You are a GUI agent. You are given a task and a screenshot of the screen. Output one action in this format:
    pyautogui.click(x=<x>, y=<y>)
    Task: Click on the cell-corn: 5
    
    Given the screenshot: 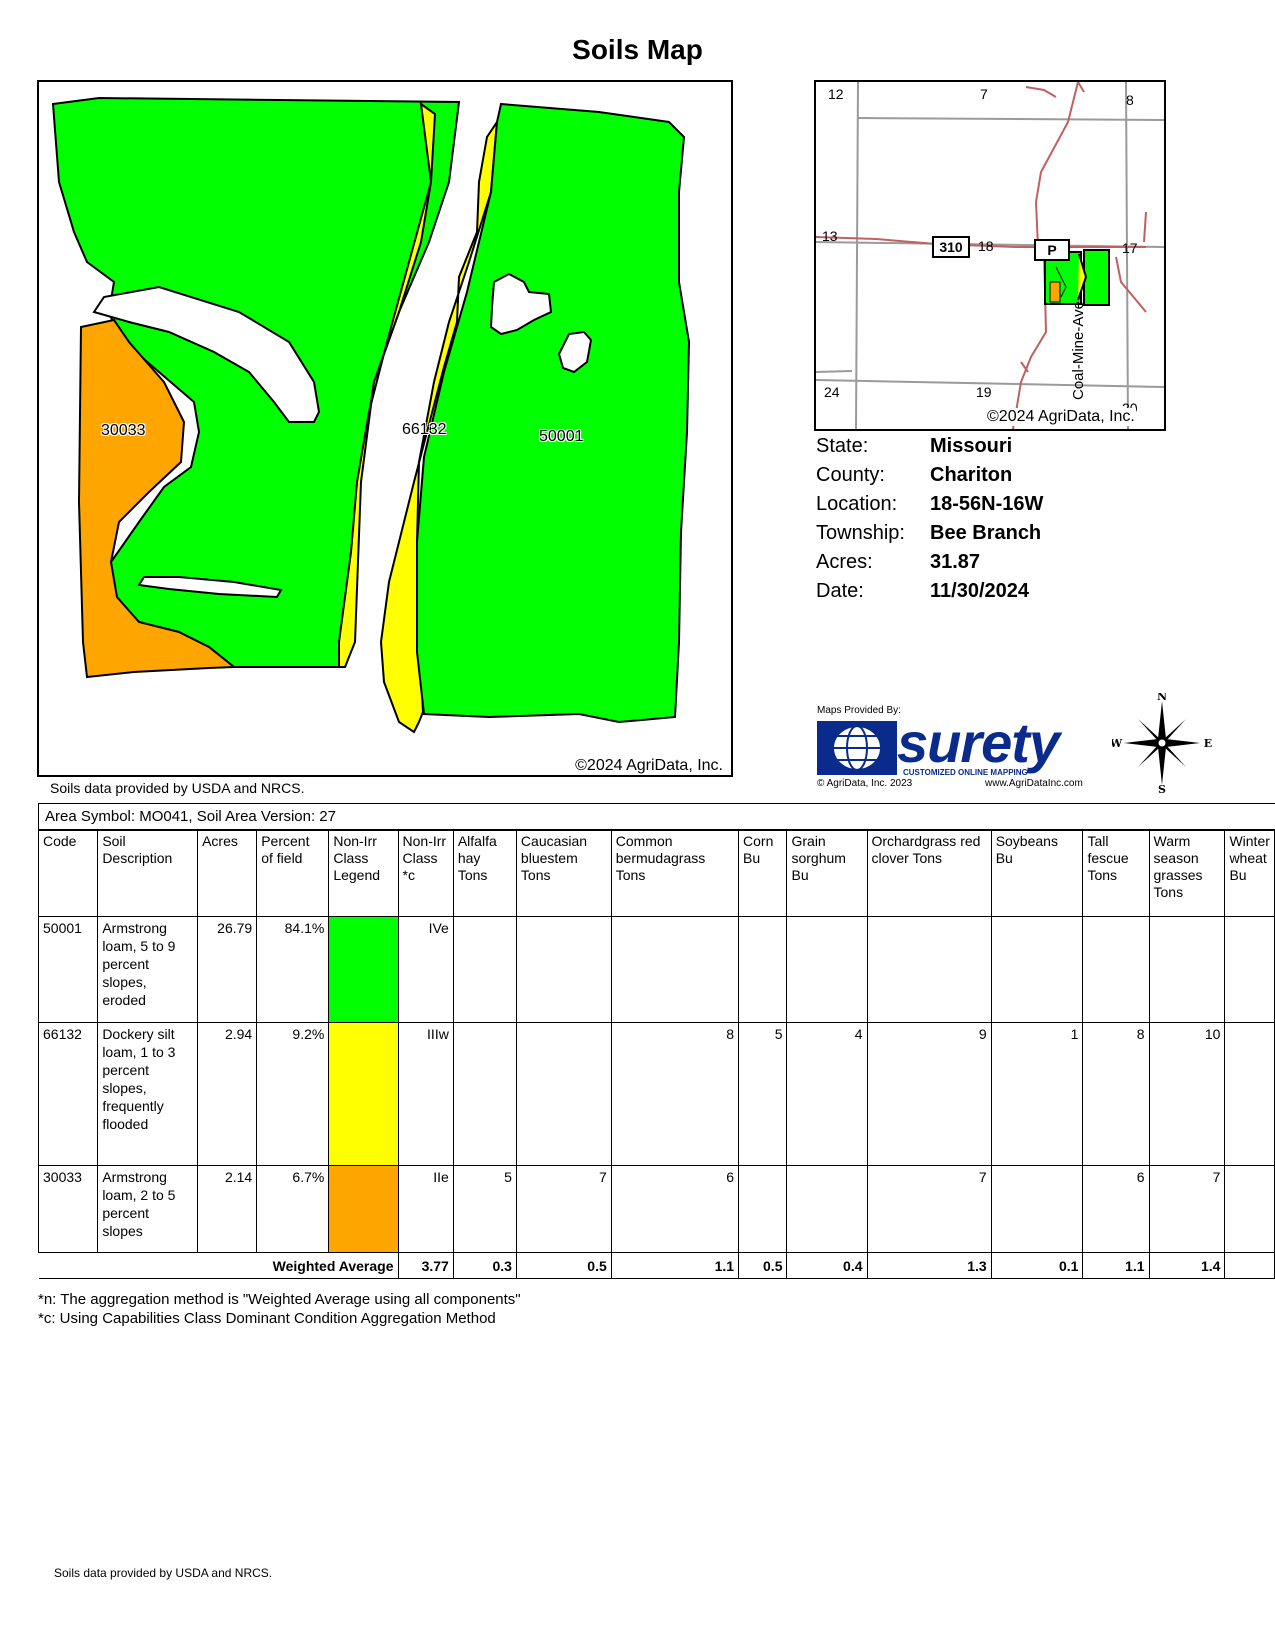 What is the action you would take?
    pyautogui.click(x=763, y=1094)
    